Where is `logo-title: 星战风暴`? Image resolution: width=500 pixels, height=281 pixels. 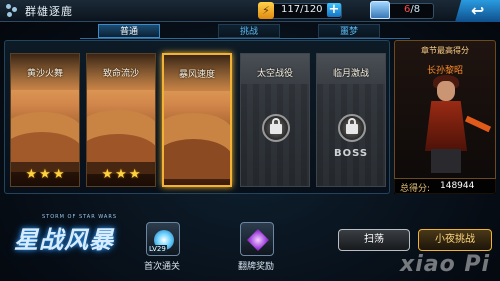 logo-title: 星战风暴 is located at coordinates (64, 240).